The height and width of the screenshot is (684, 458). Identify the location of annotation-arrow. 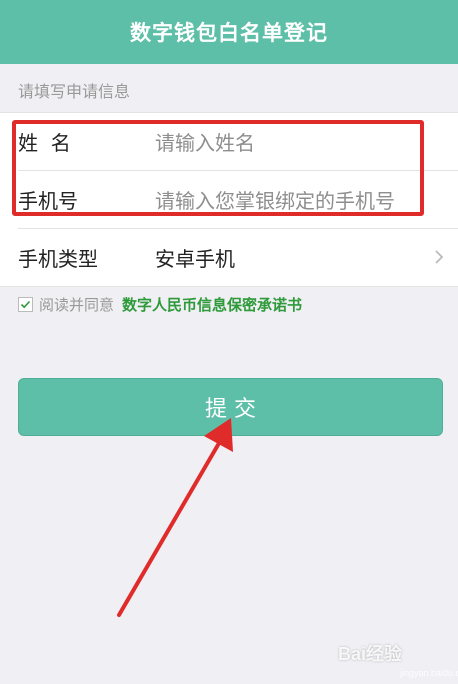
(175, 517).